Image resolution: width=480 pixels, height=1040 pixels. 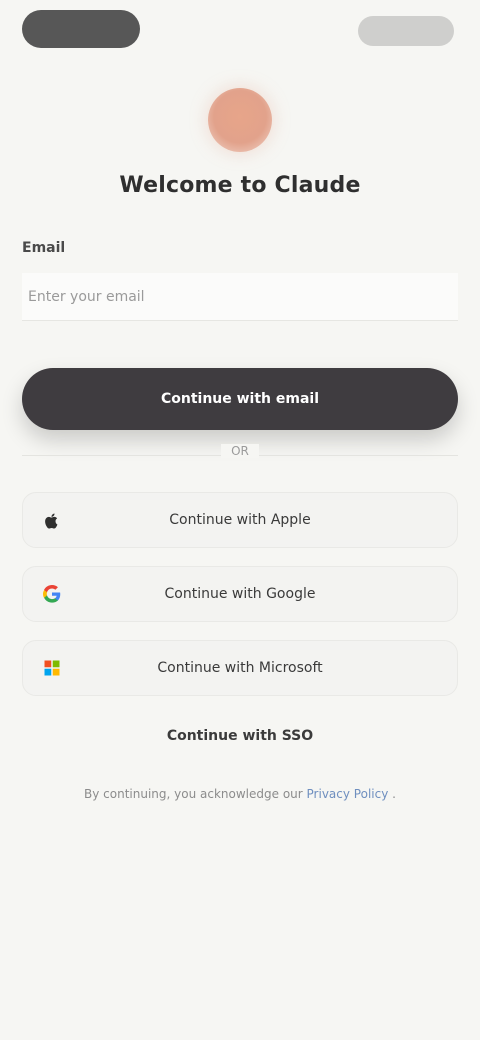 What do you see at coordinates (52, 594) in the screenshot?
I see `google-icon` at bounding box center [52, 594].